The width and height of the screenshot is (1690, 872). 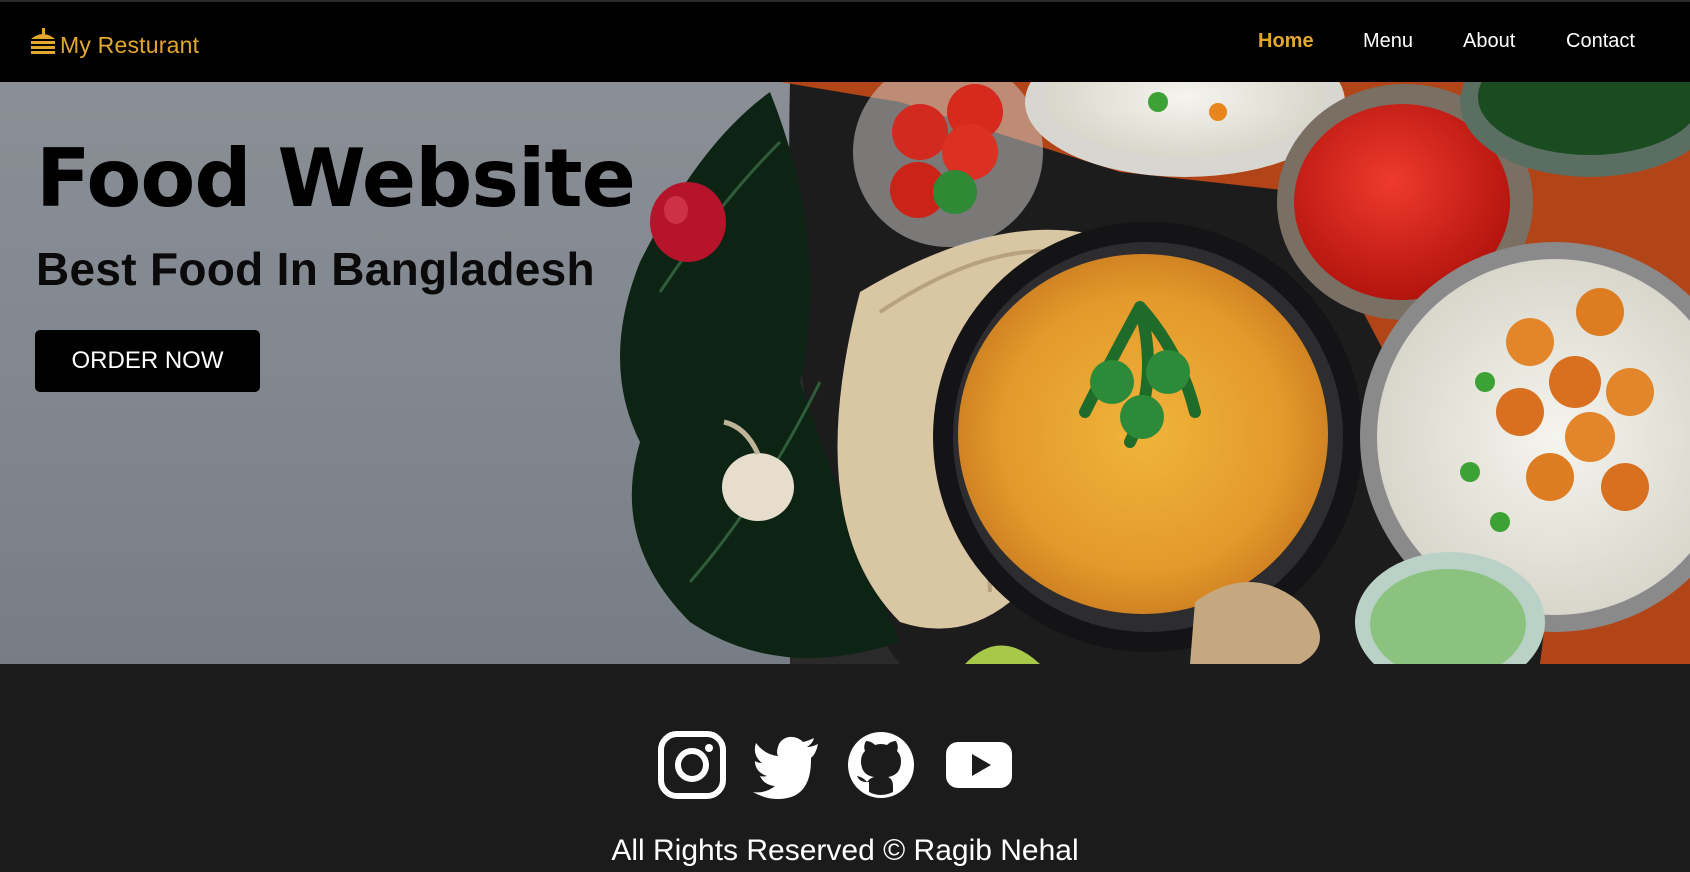 What do you see at coordinates (979, 765) in the screenshot?
I see `youtube-icon` at bounding box center [979, 765].